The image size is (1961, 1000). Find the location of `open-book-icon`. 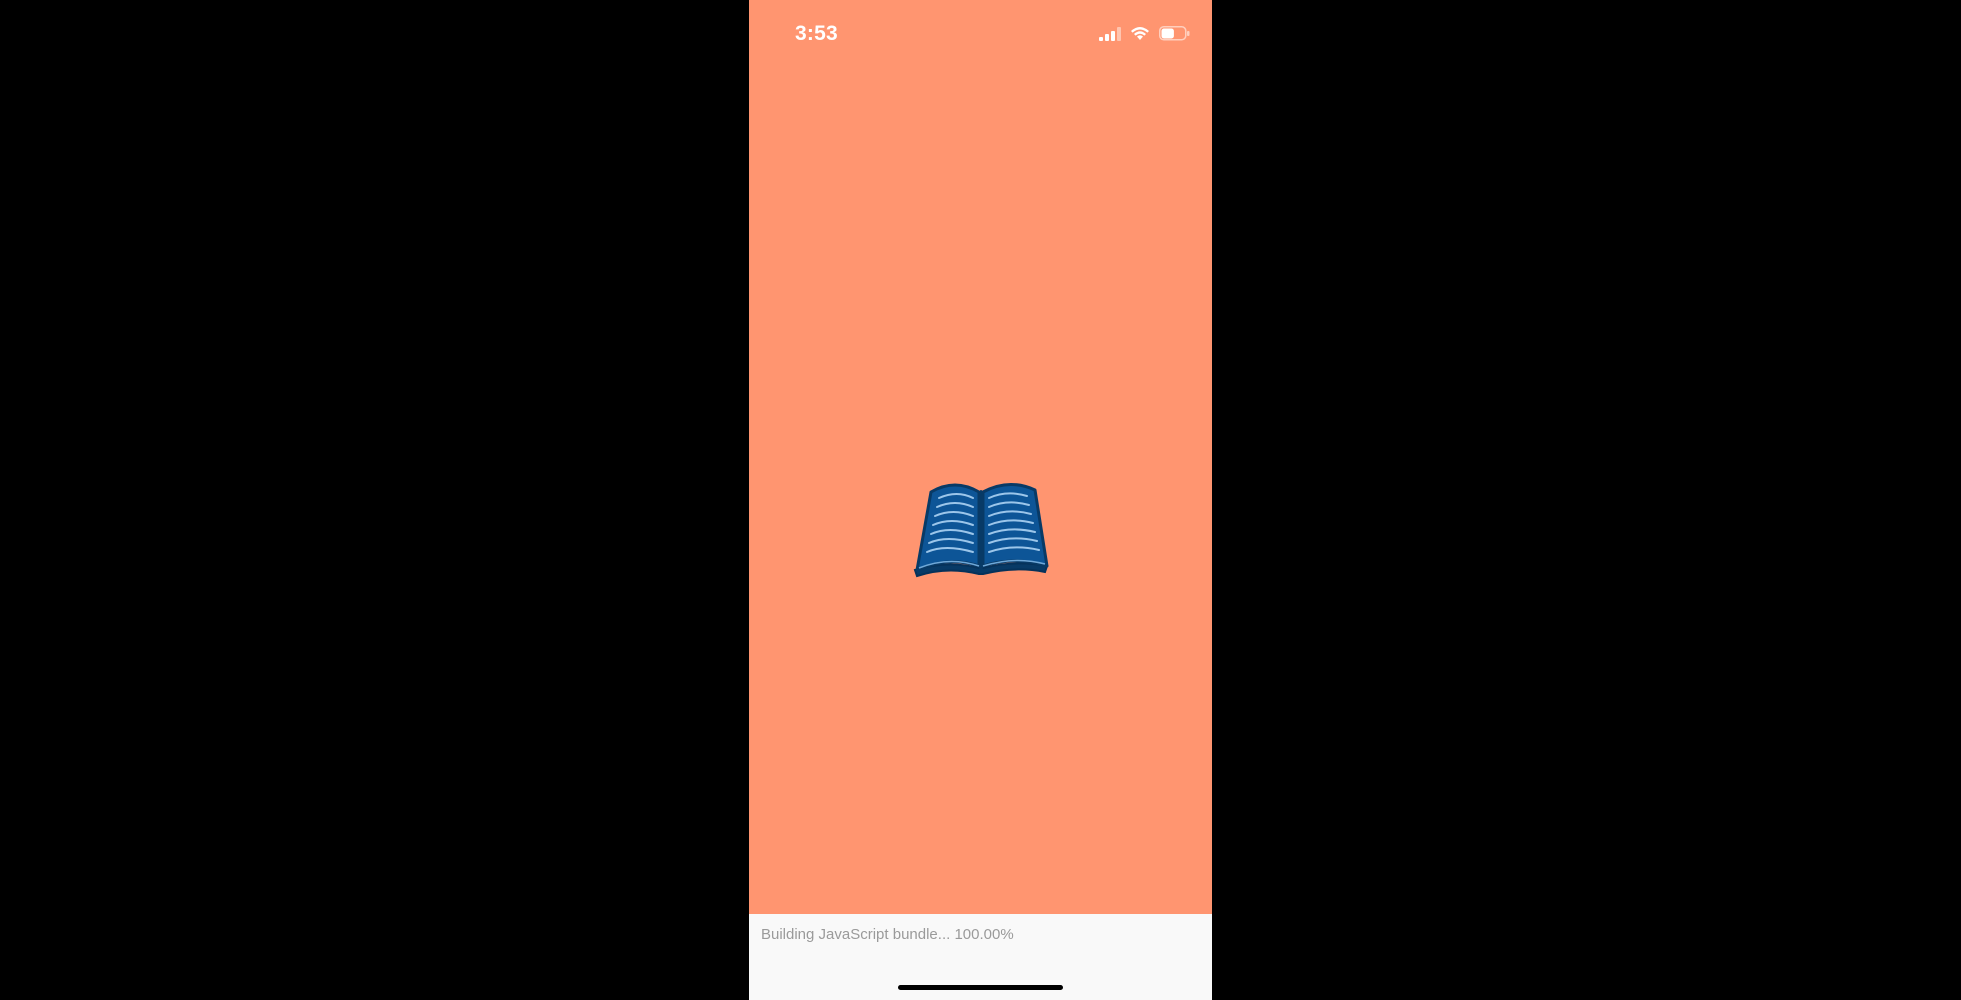

open-book-icon is located at coordinates (981, 529).